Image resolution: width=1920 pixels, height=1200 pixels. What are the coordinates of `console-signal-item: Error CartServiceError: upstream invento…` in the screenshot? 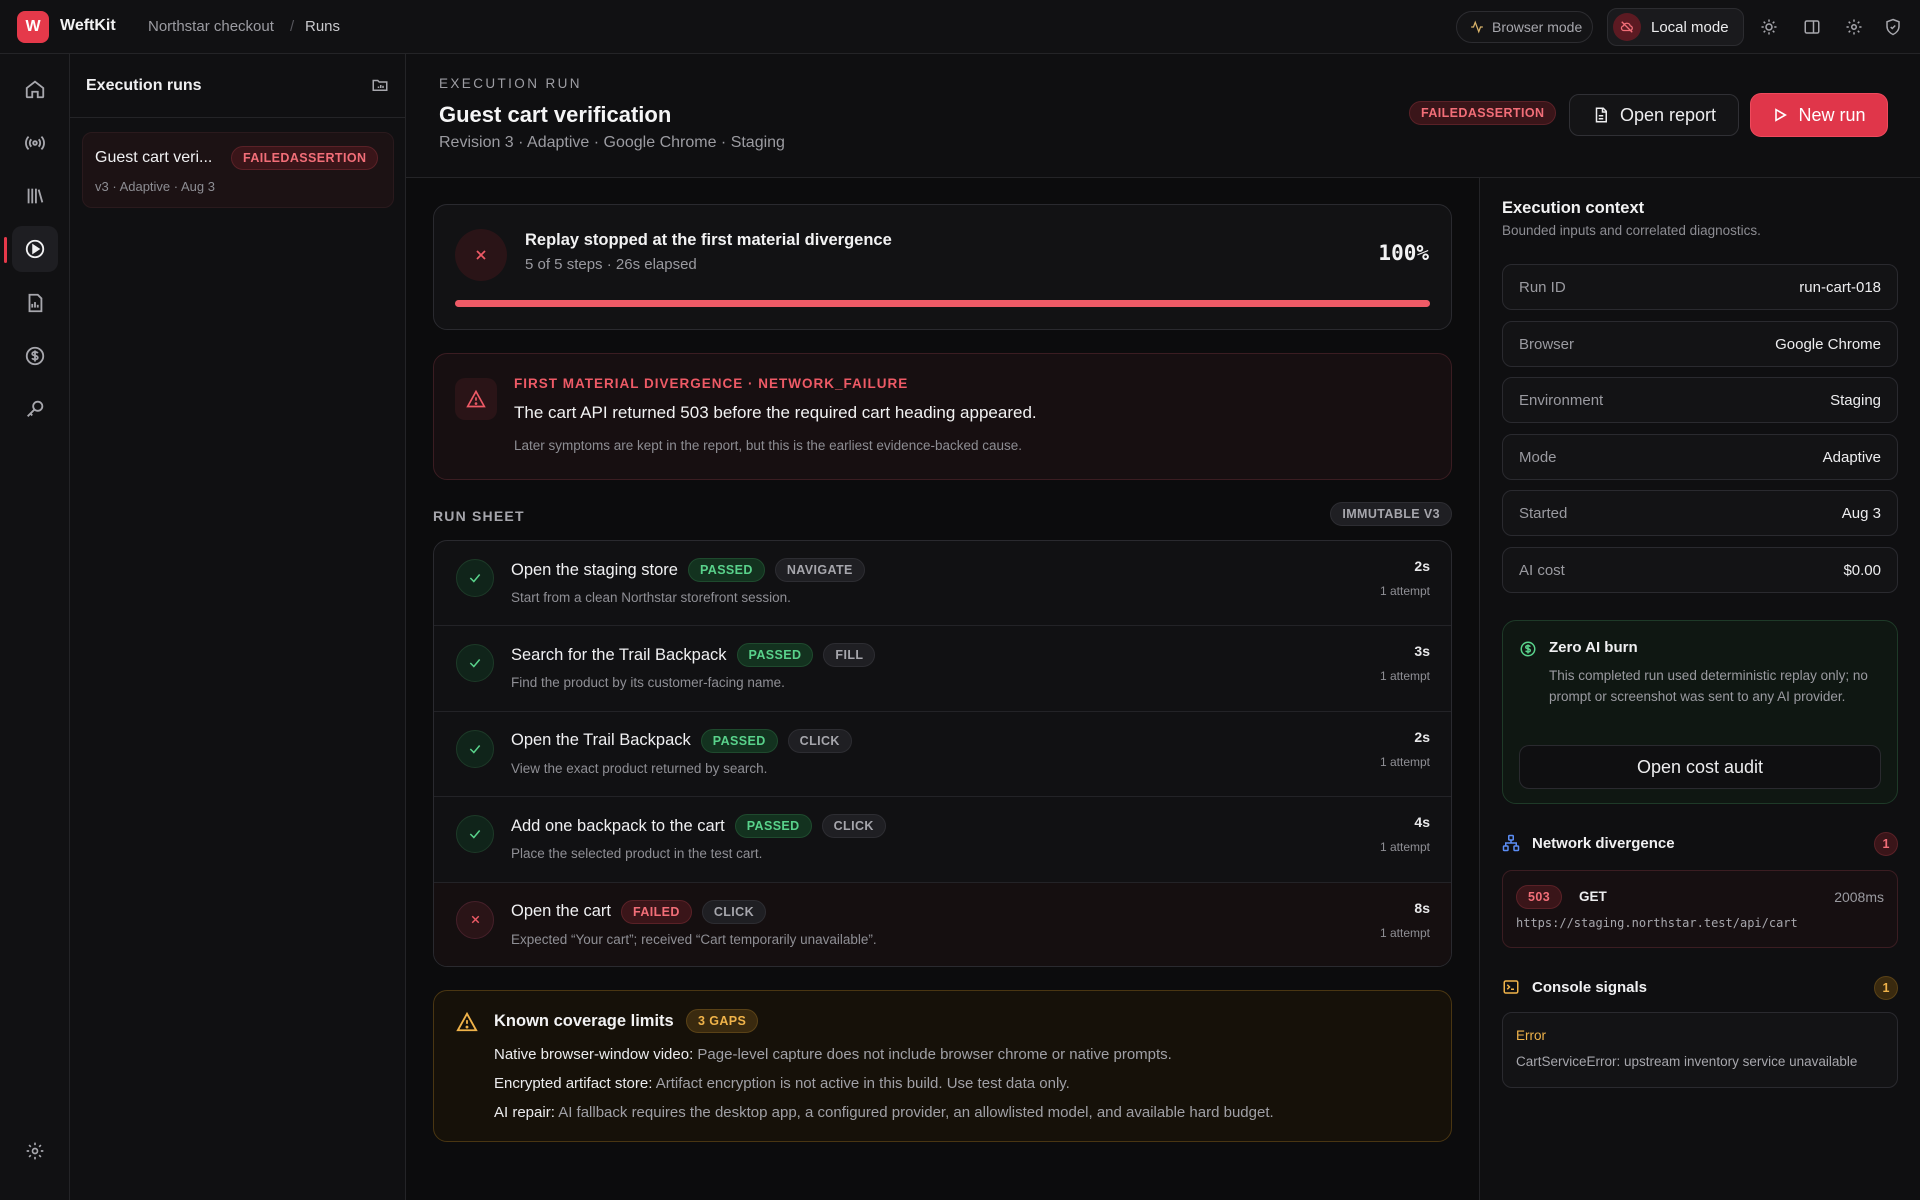 It's located at (1700, 1050).